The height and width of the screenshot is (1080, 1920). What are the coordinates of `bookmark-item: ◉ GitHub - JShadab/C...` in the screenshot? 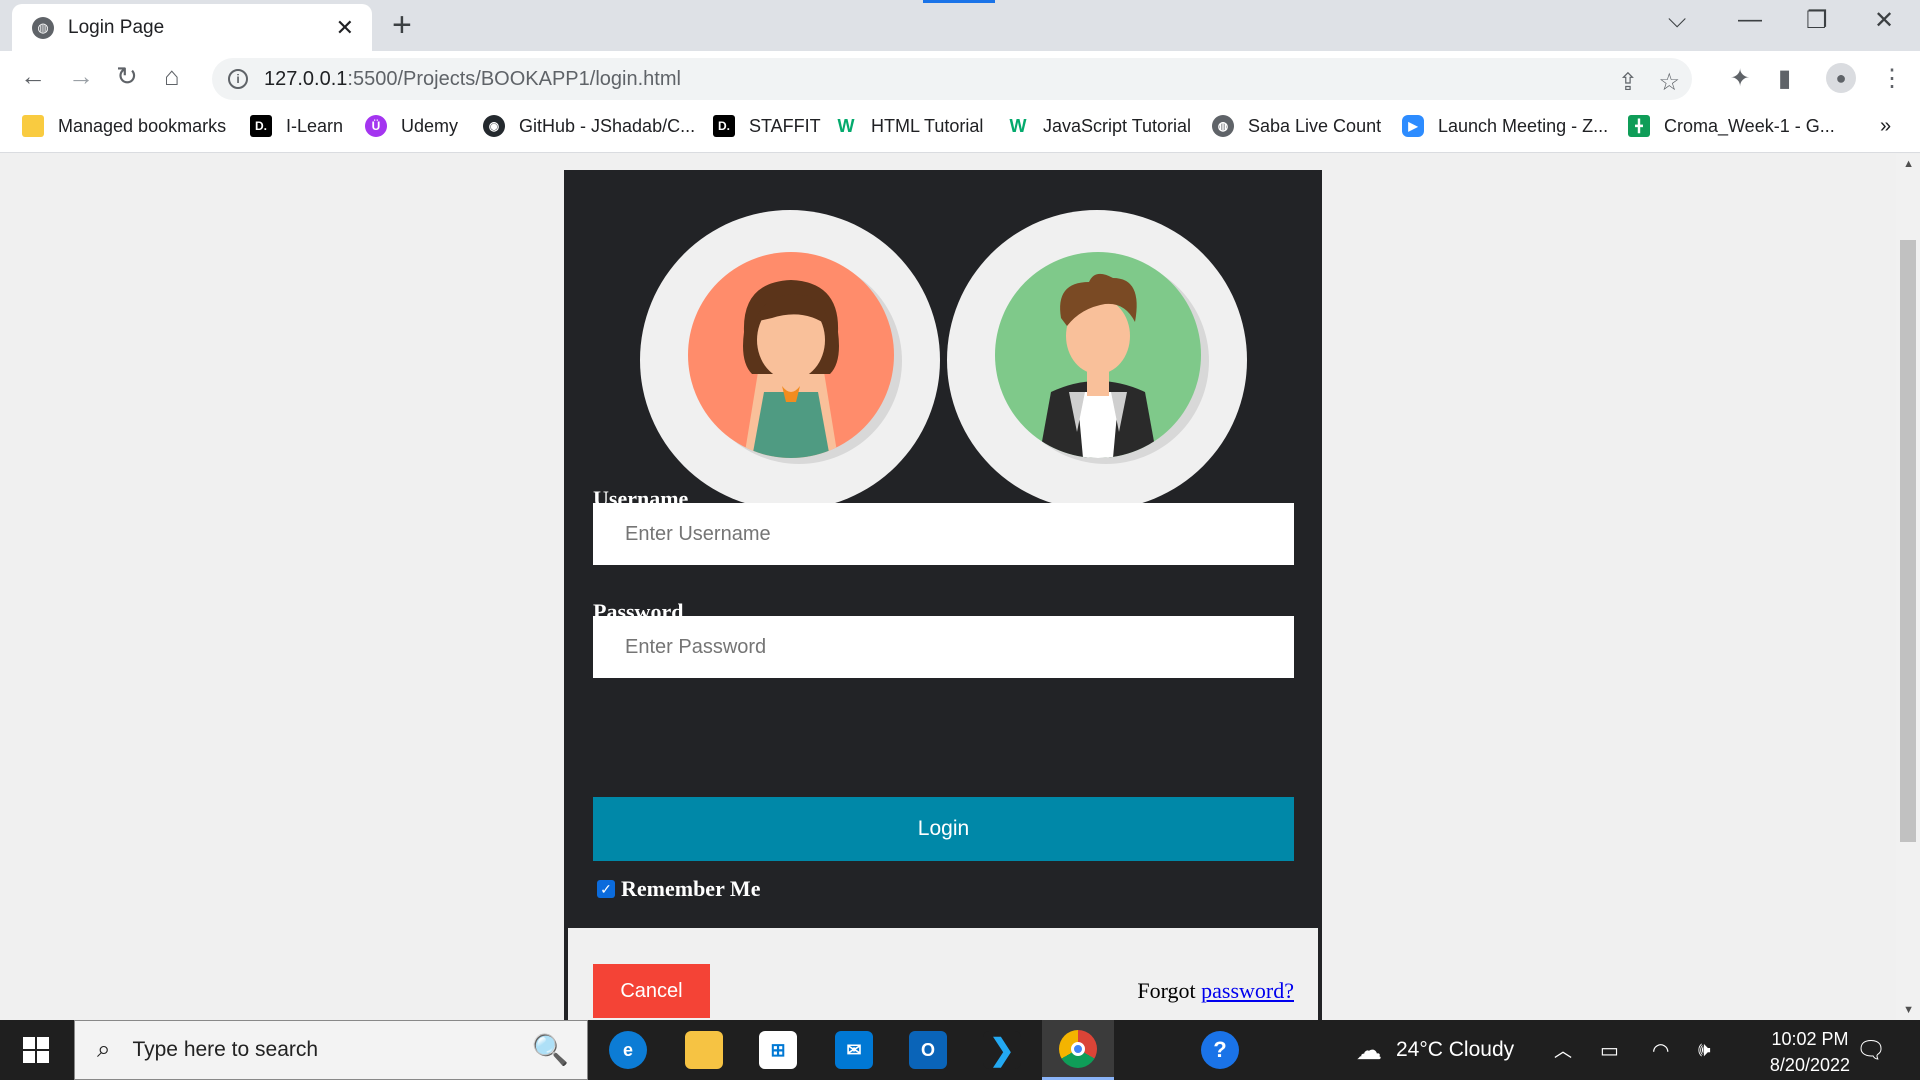 It's located at (589, 126).